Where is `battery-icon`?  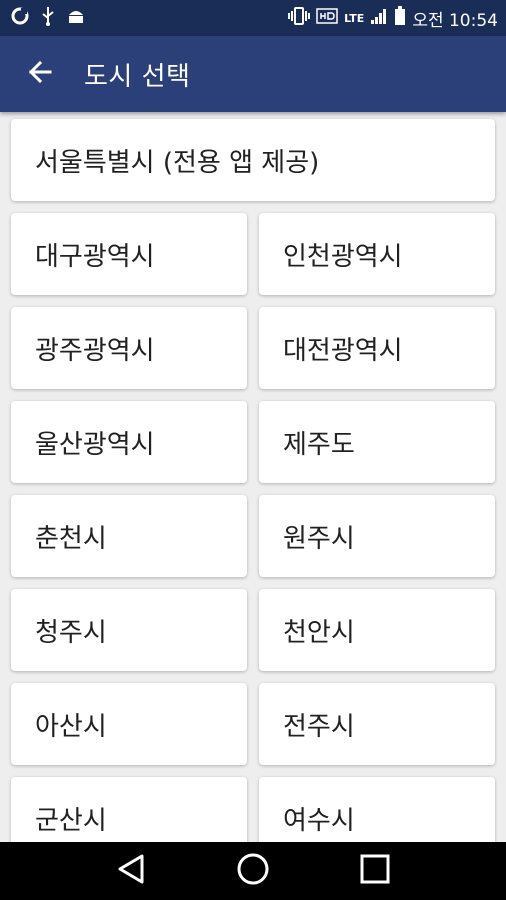
battery-icon is located at coordinates (400, 18).